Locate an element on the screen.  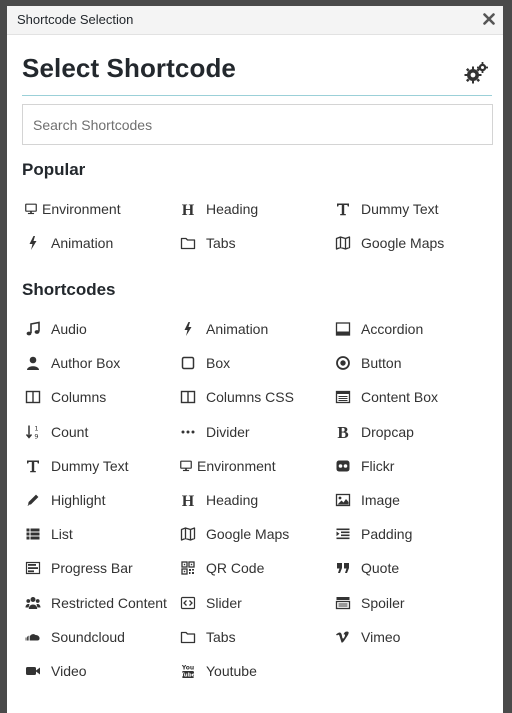
heading-row: Select Shortcode is located at coordinates (257, 73).